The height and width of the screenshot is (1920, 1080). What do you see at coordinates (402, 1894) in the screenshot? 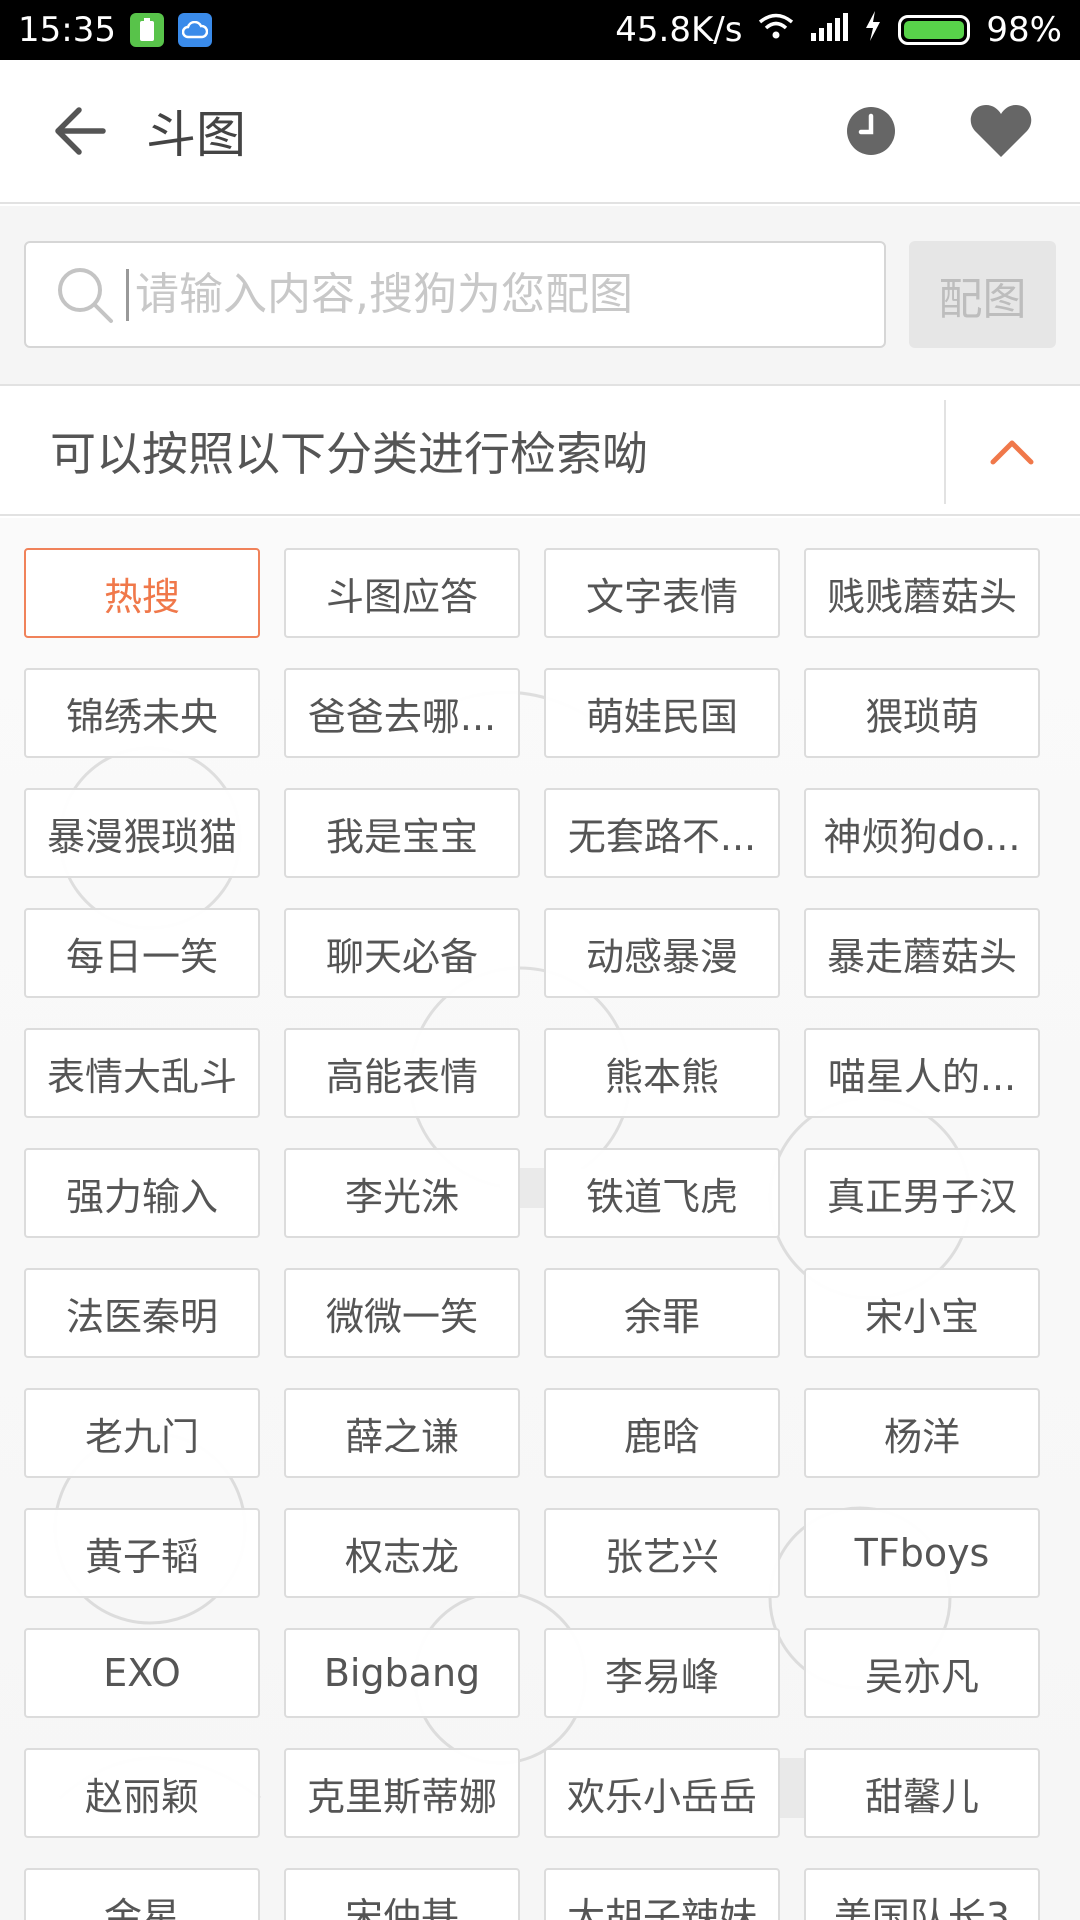
I see `category-tag: 宋仲基` at bounding box center [402, 1894].